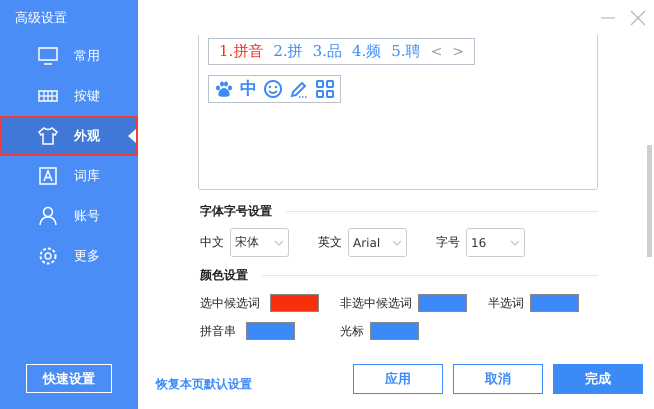  I want to click on settings-icon, so click(48, 256).